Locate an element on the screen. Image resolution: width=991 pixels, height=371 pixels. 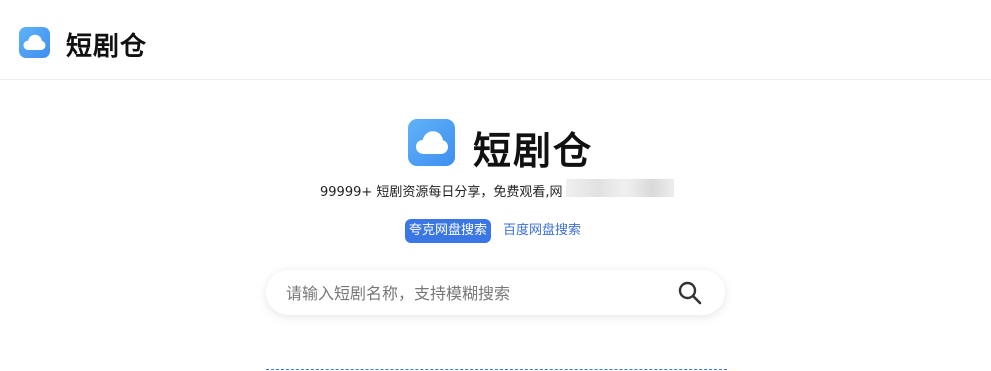
tab-quark-search: 夸克网盘搜索 is located at coordinates (448, 231).